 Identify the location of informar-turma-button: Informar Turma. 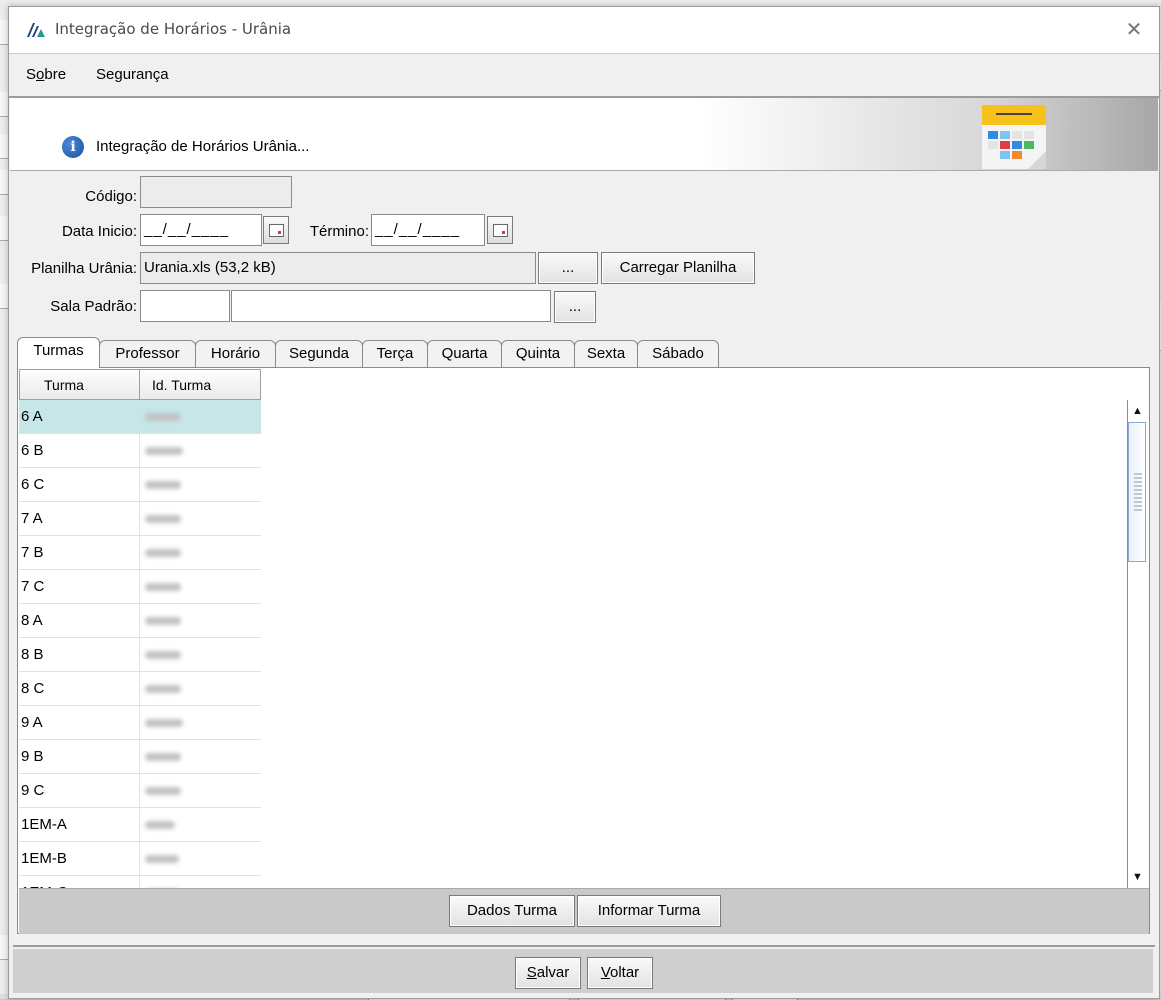
(649, 911).